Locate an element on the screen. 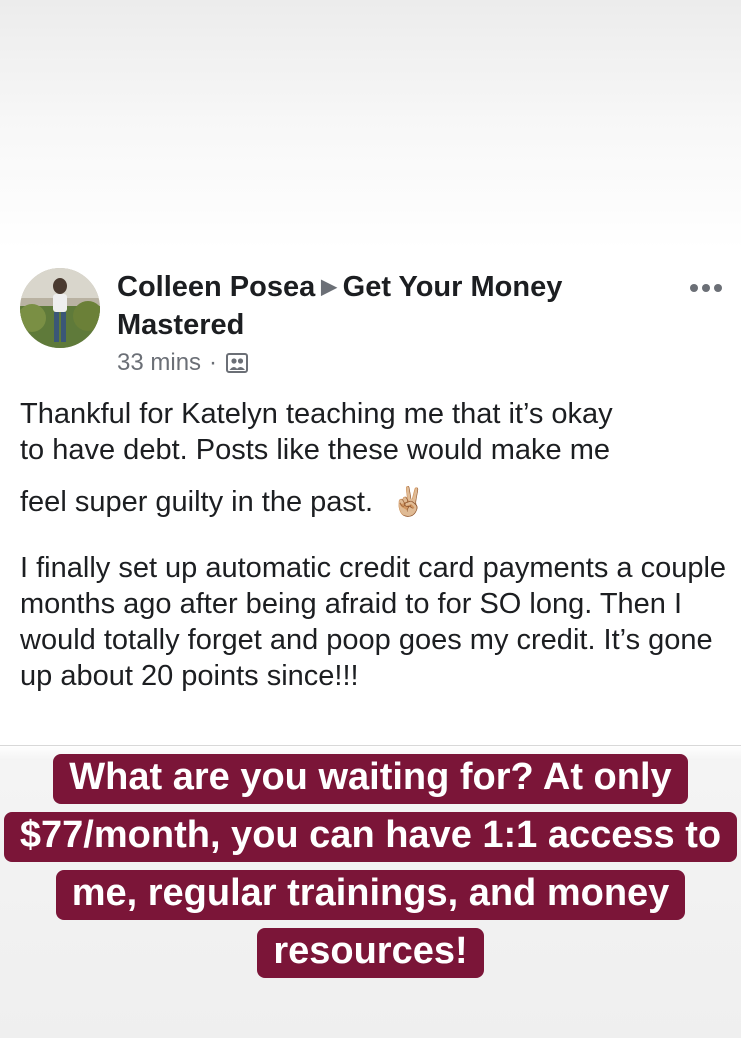 The height and width of the screenshot is (1038, 741). avatar is located at coordinates (60, 308).